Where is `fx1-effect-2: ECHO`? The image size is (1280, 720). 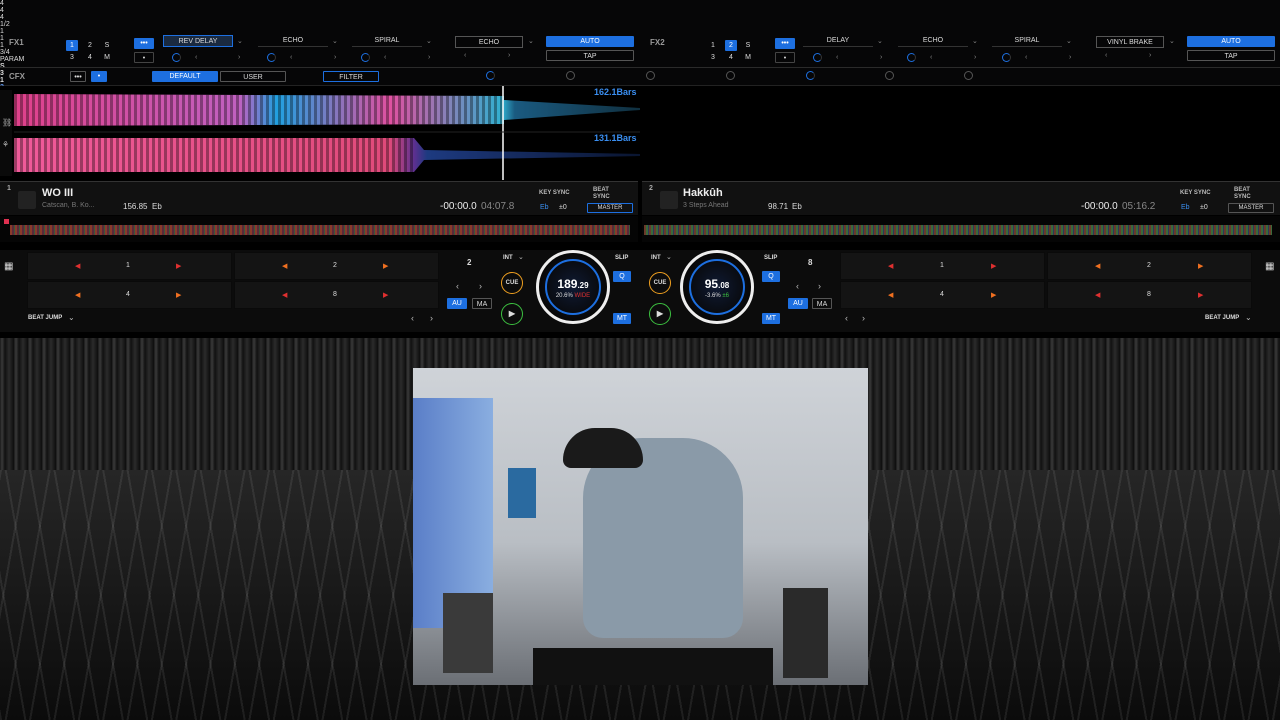
fx1-effect-2: ECHO is located at coordinates (293, 41).